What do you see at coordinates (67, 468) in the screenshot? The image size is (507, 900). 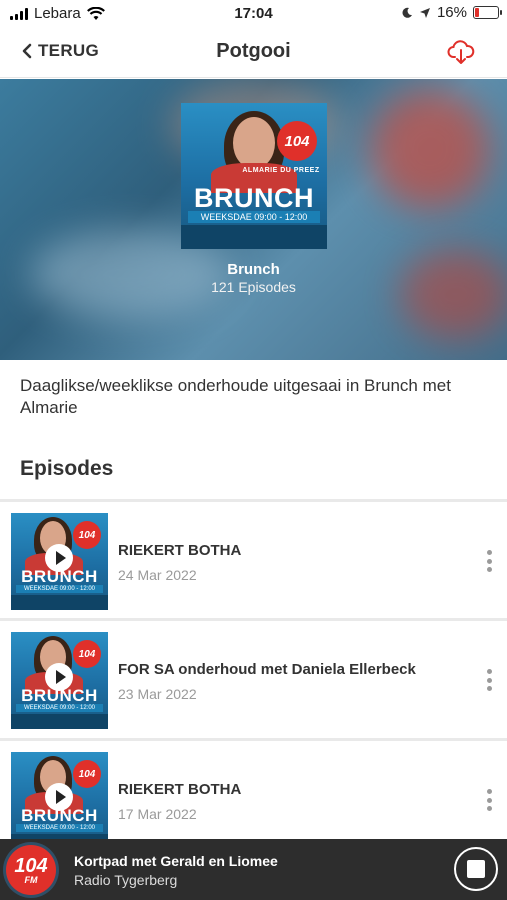 I see `episodes-heading: Episodes` at bounding box center [67, 468].